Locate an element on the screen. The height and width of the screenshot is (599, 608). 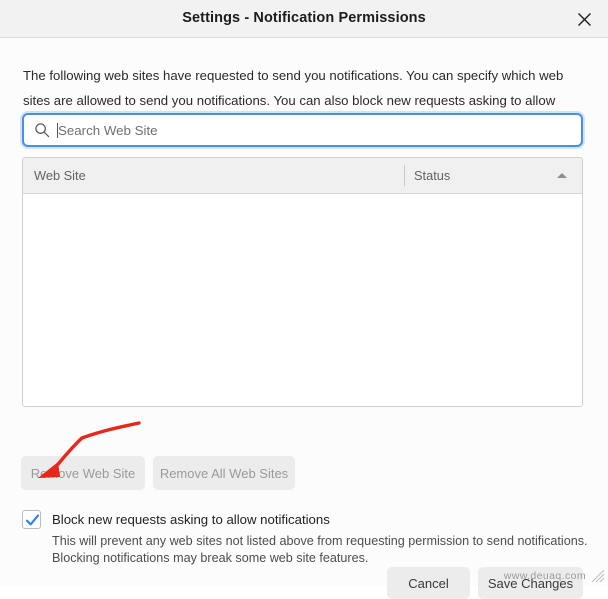
dialog-titlebar: Settings - Notification Permissions is located at coordinates (304, 19).